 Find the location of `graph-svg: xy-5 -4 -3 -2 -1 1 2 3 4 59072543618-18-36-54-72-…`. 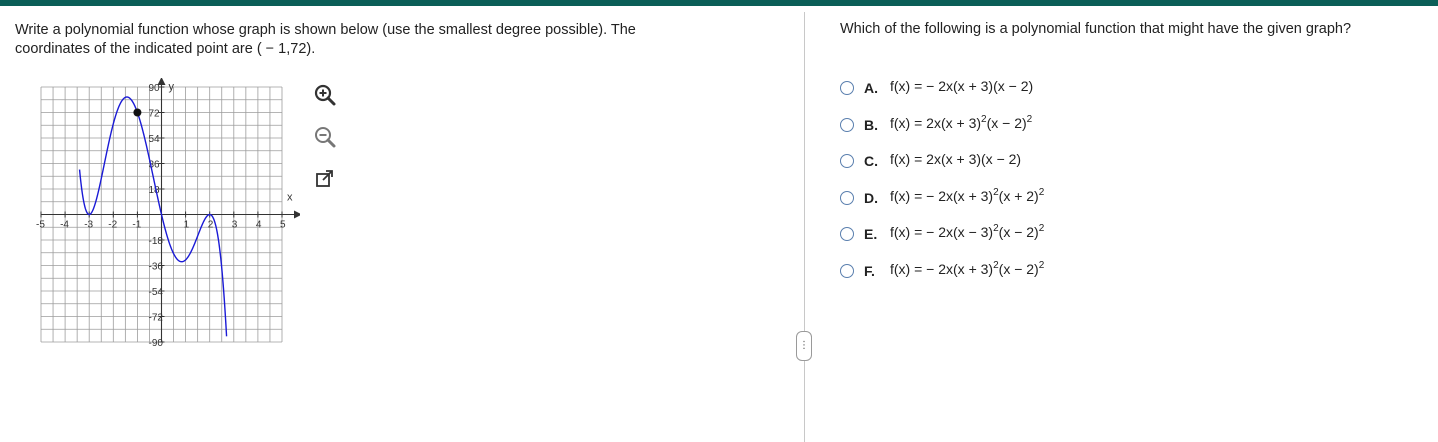

graph-svg: xy-5 -4 -3 -2 -1 1 2 3 4 59072543618-18-36-54-72-… is located at coordinates (169, 213).